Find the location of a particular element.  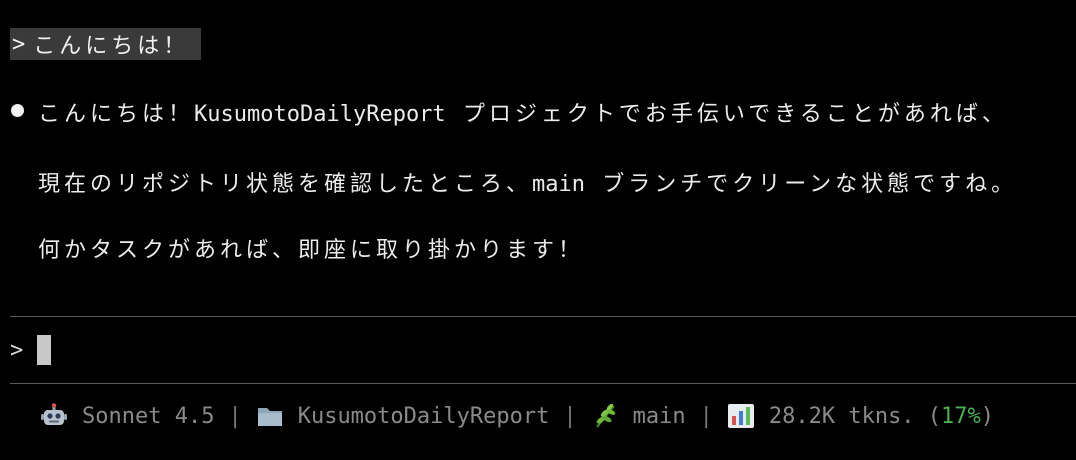

model-name: Sonnet 4.5 is located at coordinates (148, 416).